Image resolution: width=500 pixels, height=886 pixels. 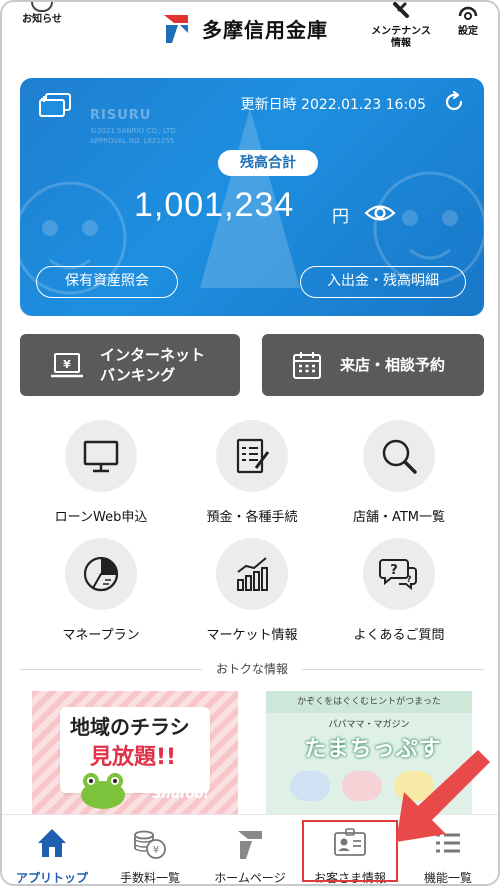 I want to click on pie-chart-icon, so click(x=101, y=574).